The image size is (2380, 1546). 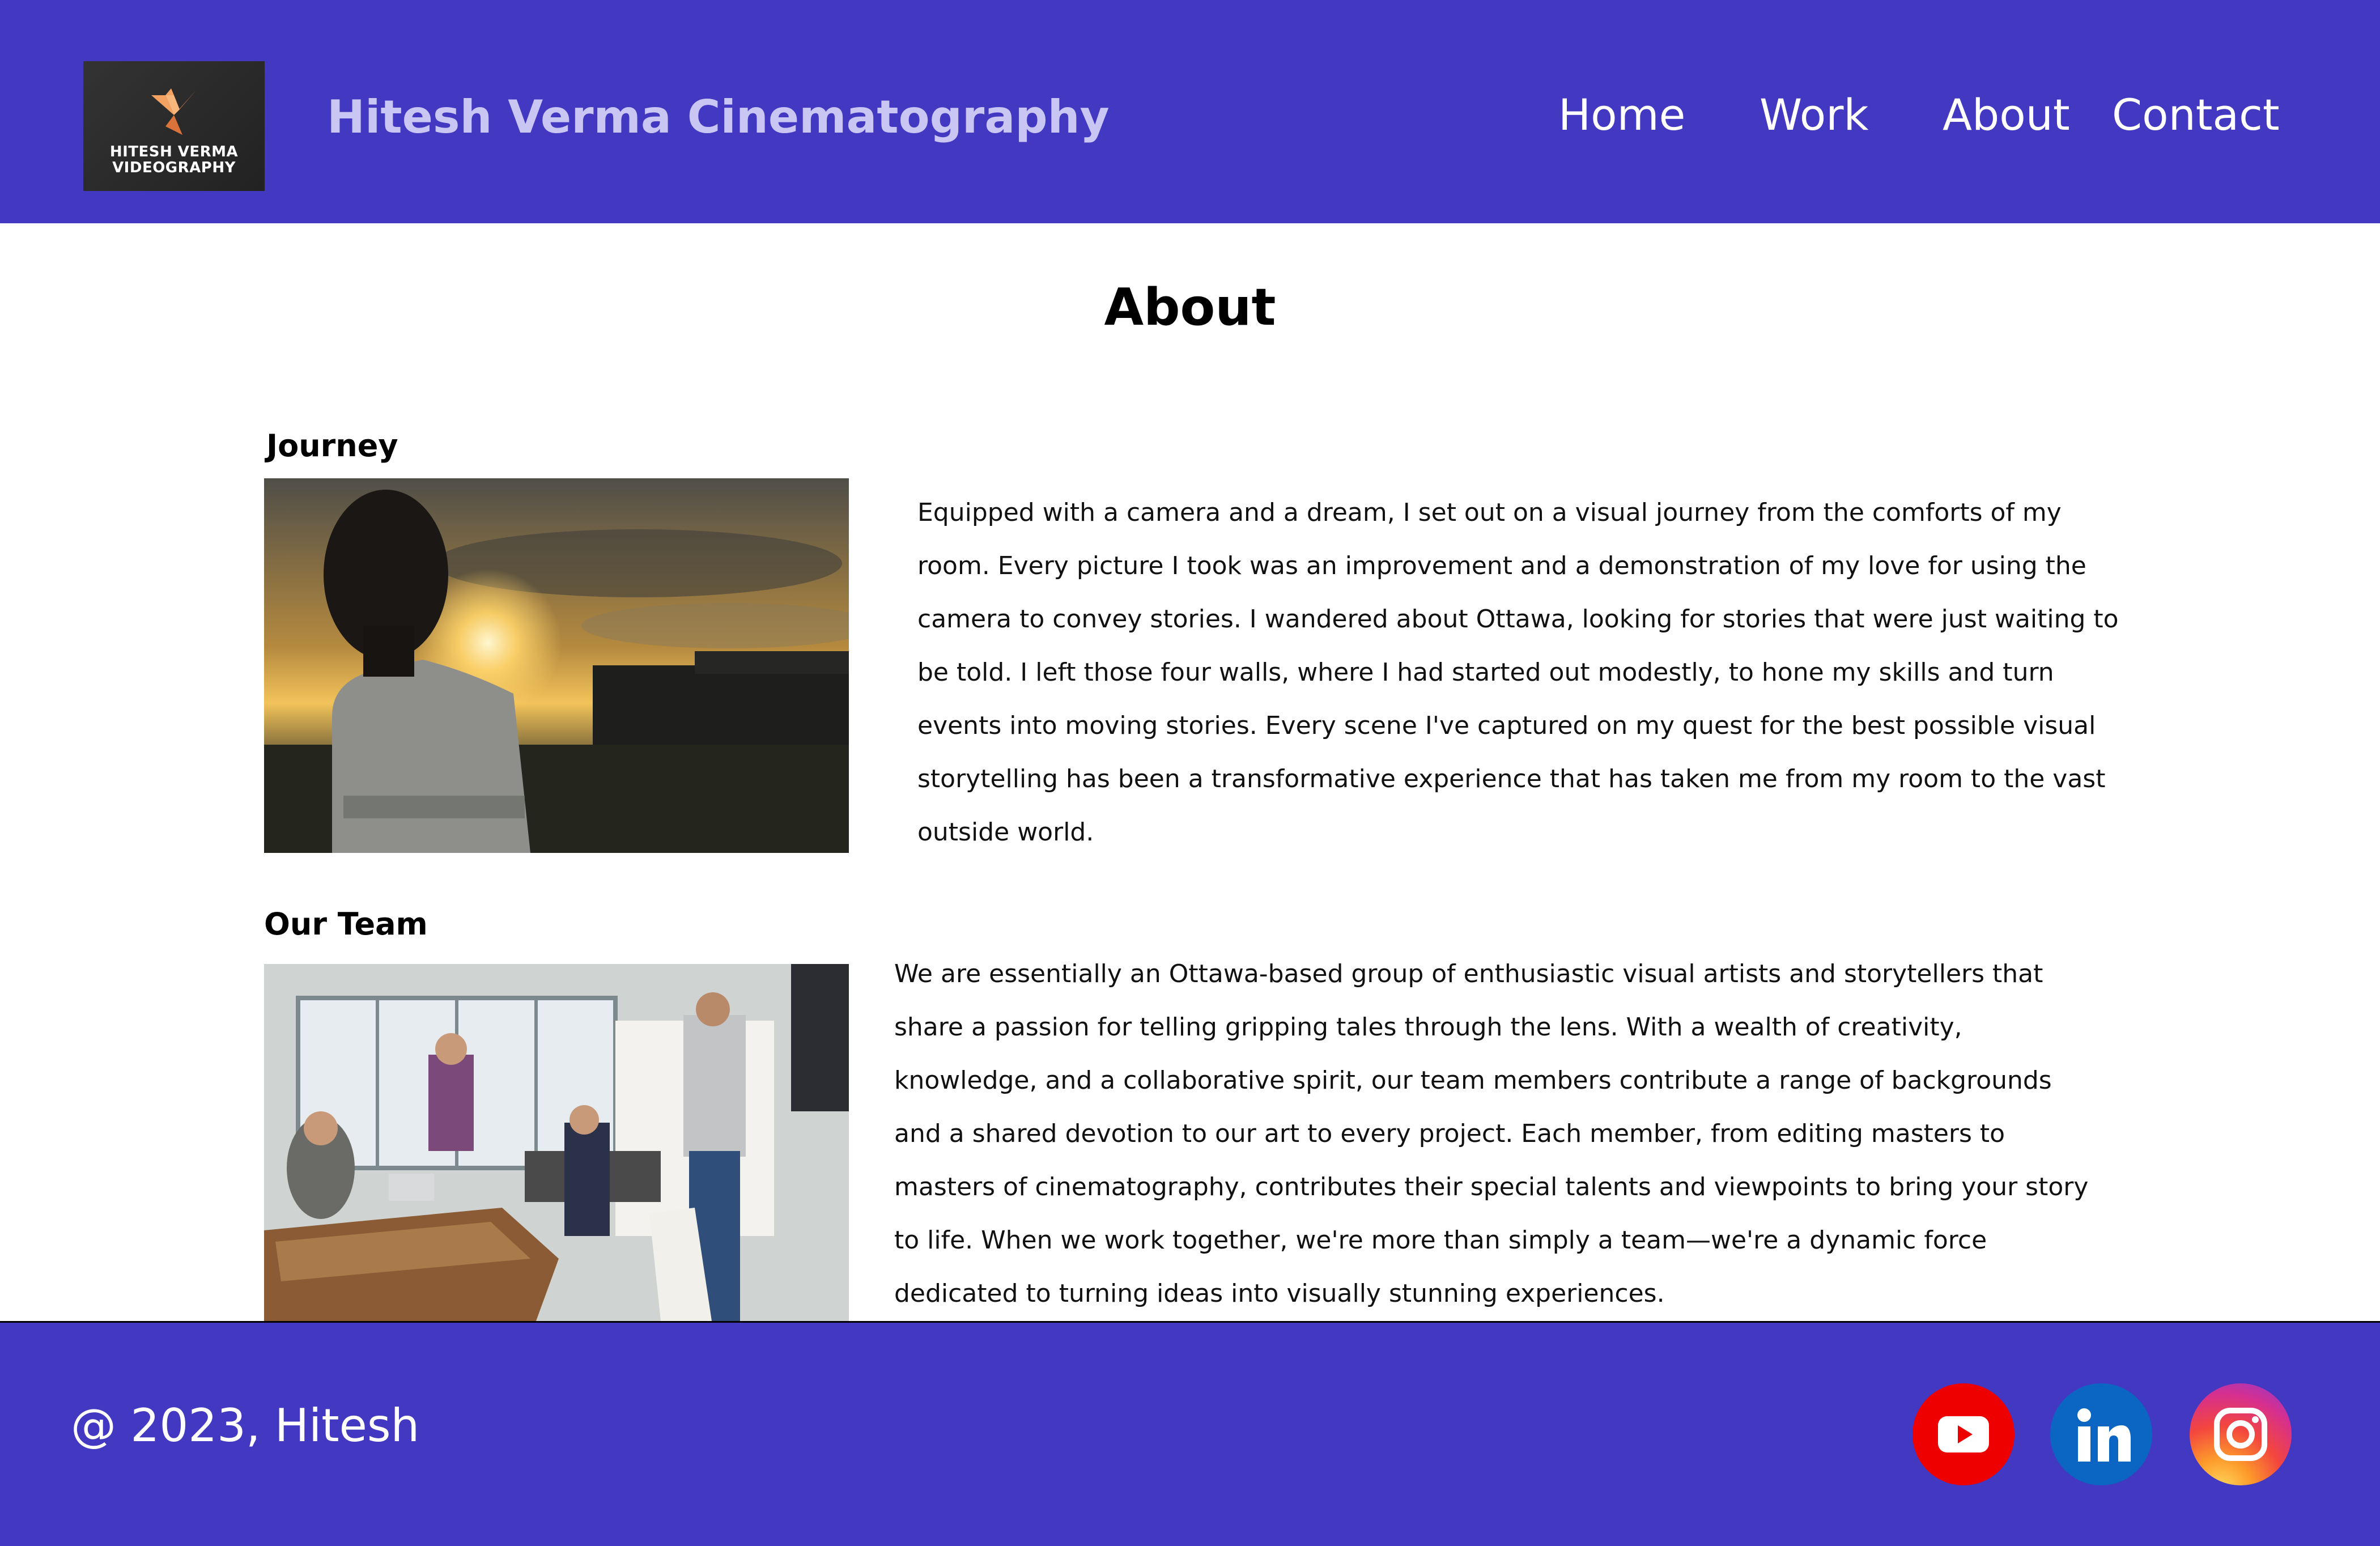 I want to click on logo-text-line1: HITESH VERMA, so click(x=174, y=152).